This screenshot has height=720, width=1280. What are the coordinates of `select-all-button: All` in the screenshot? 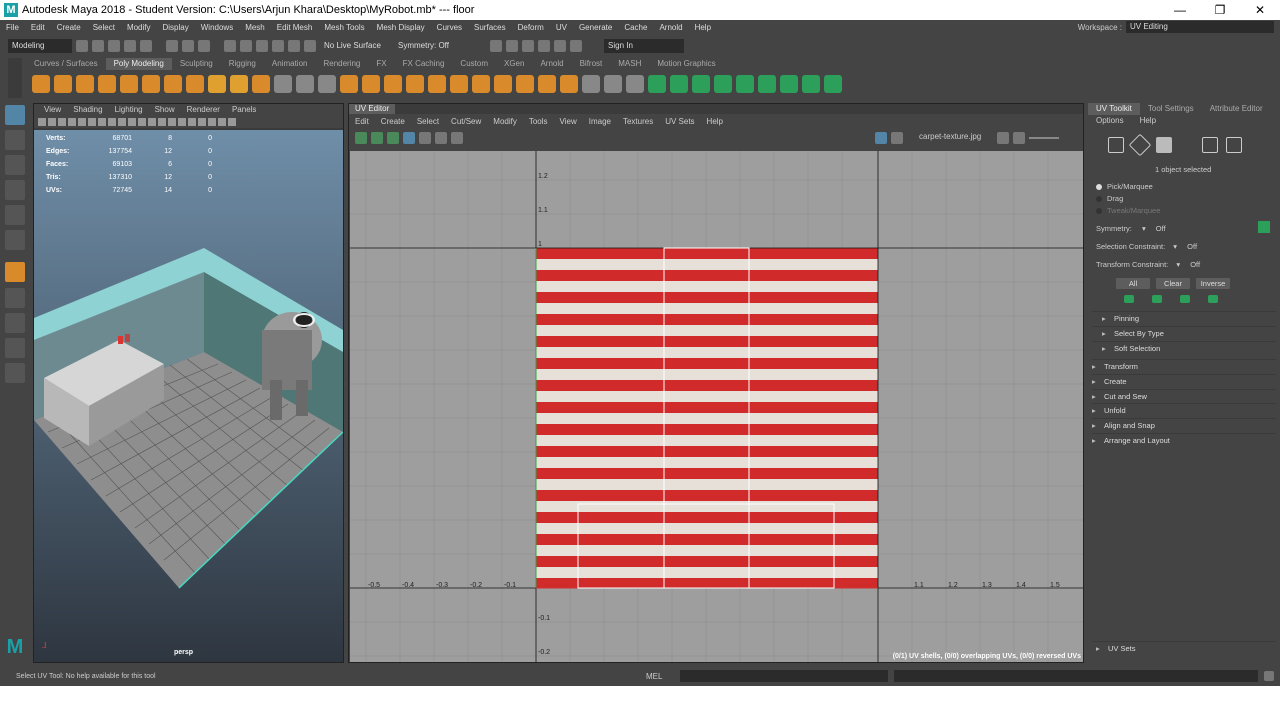 It's located at (1133, 283).